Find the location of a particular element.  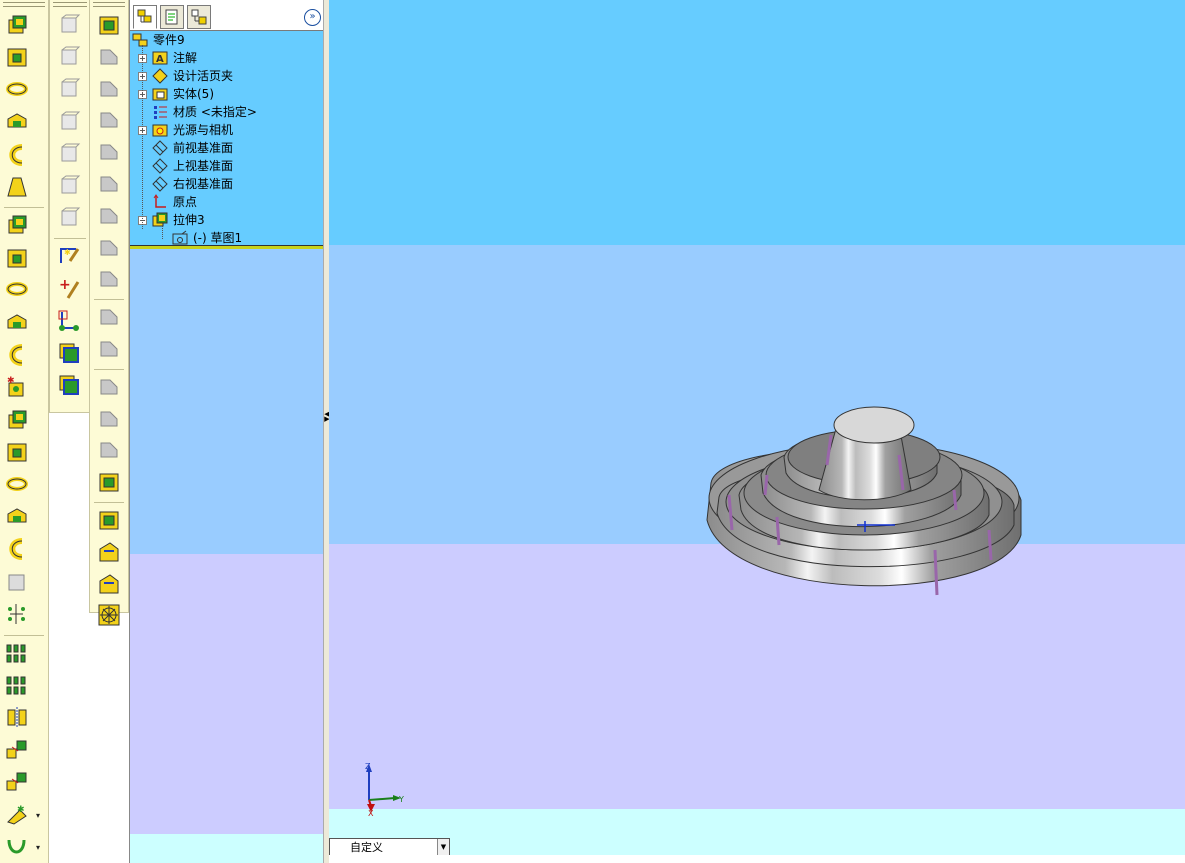

triad-y-label: Y is located at coordinates (401, 799).